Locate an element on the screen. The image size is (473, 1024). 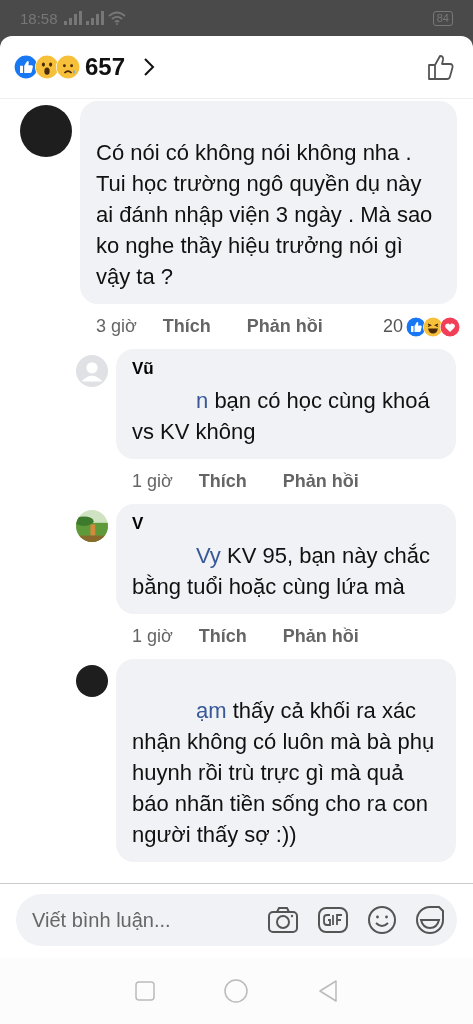
mention-link: Vy is located at coordinates (208, 555).